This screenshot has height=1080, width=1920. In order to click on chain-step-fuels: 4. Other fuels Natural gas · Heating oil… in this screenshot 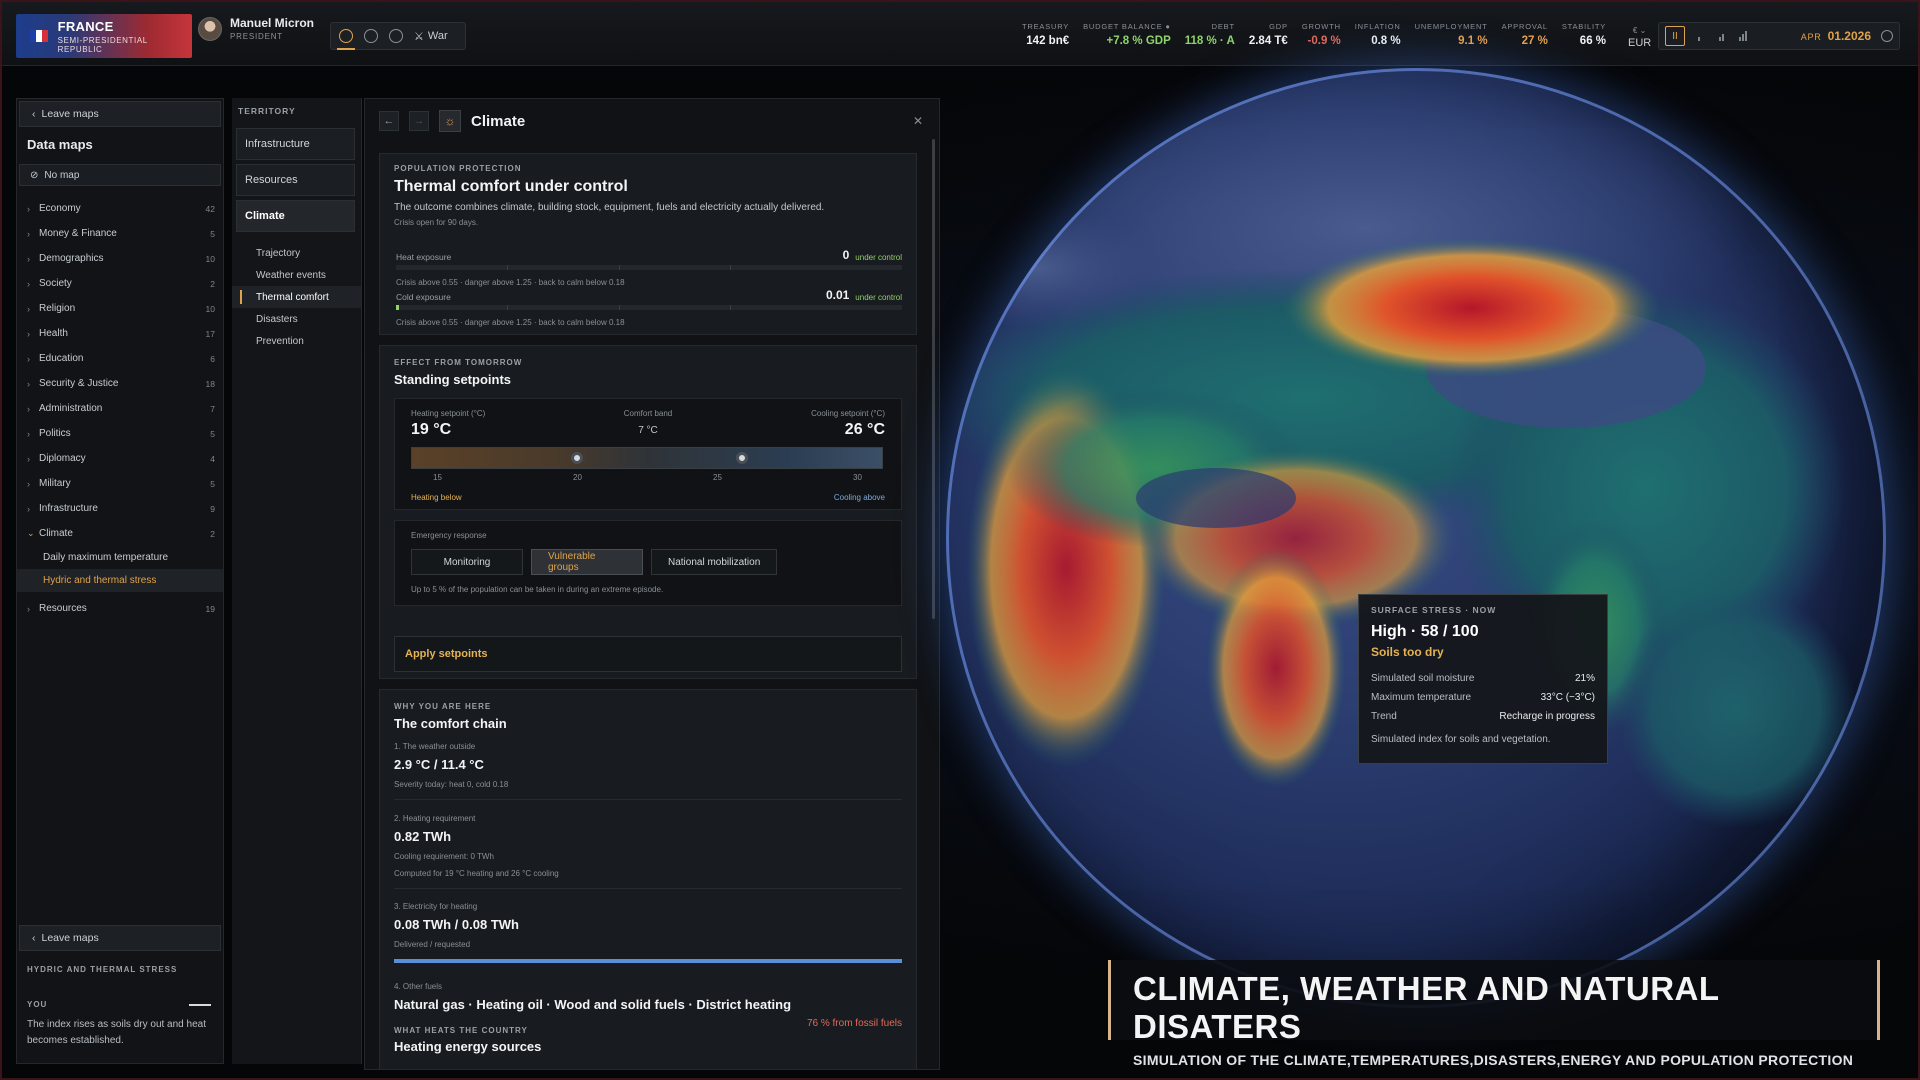, I will do `click(648, 997)`.